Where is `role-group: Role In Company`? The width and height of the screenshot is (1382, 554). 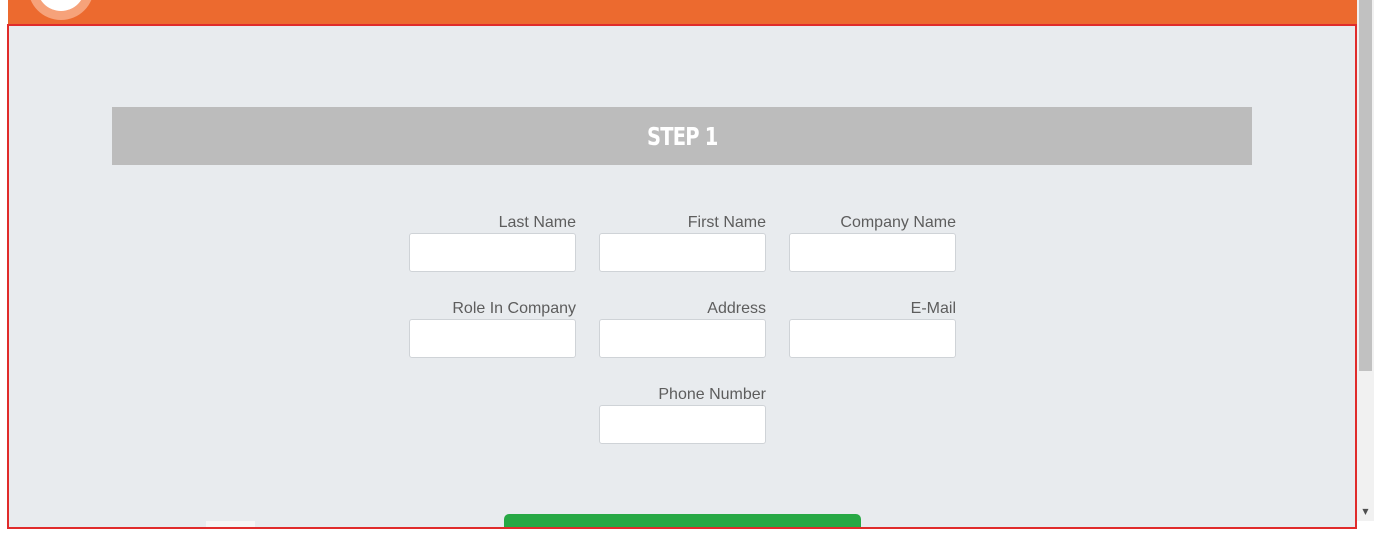 role-group: Role In Company is located at coordinates (492, 328).